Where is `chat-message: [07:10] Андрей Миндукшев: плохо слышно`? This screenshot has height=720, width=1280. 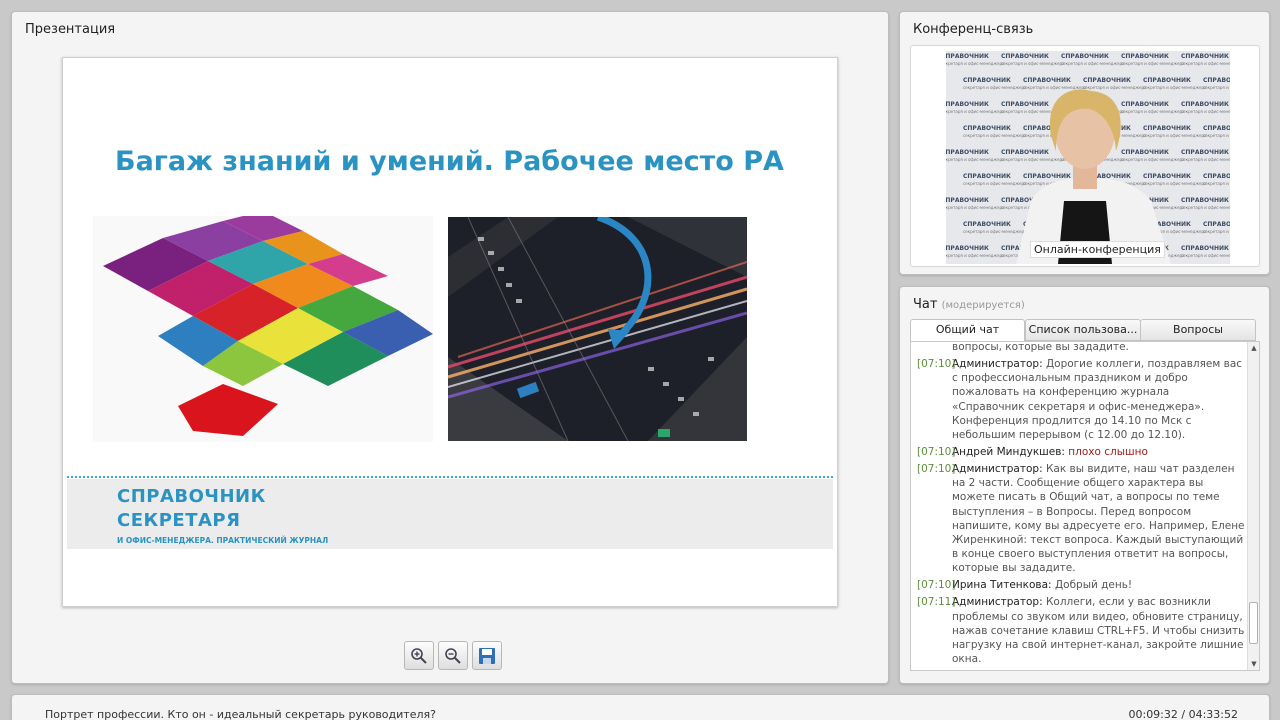
chat-message: [07:10] Андрей Миндукшев: плохо слышно is located at coordinates (1081, 452).